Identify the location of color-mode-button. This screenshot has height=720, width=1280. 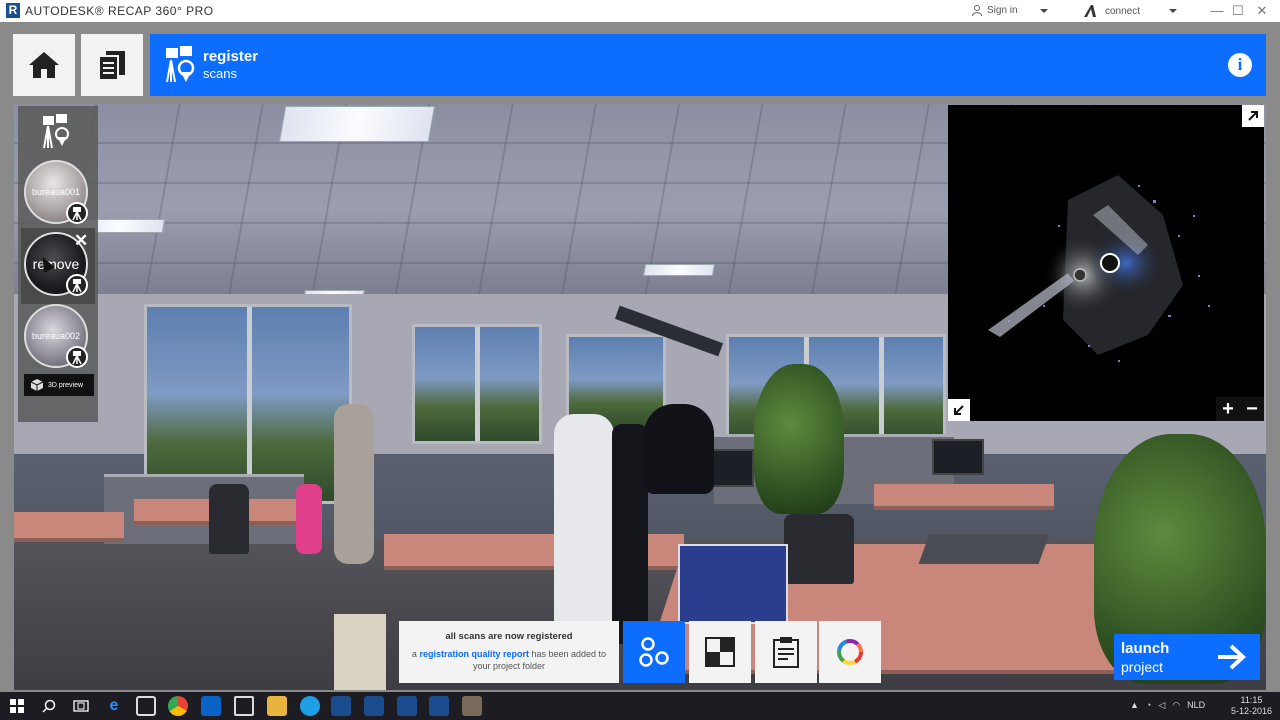
(850, 652).